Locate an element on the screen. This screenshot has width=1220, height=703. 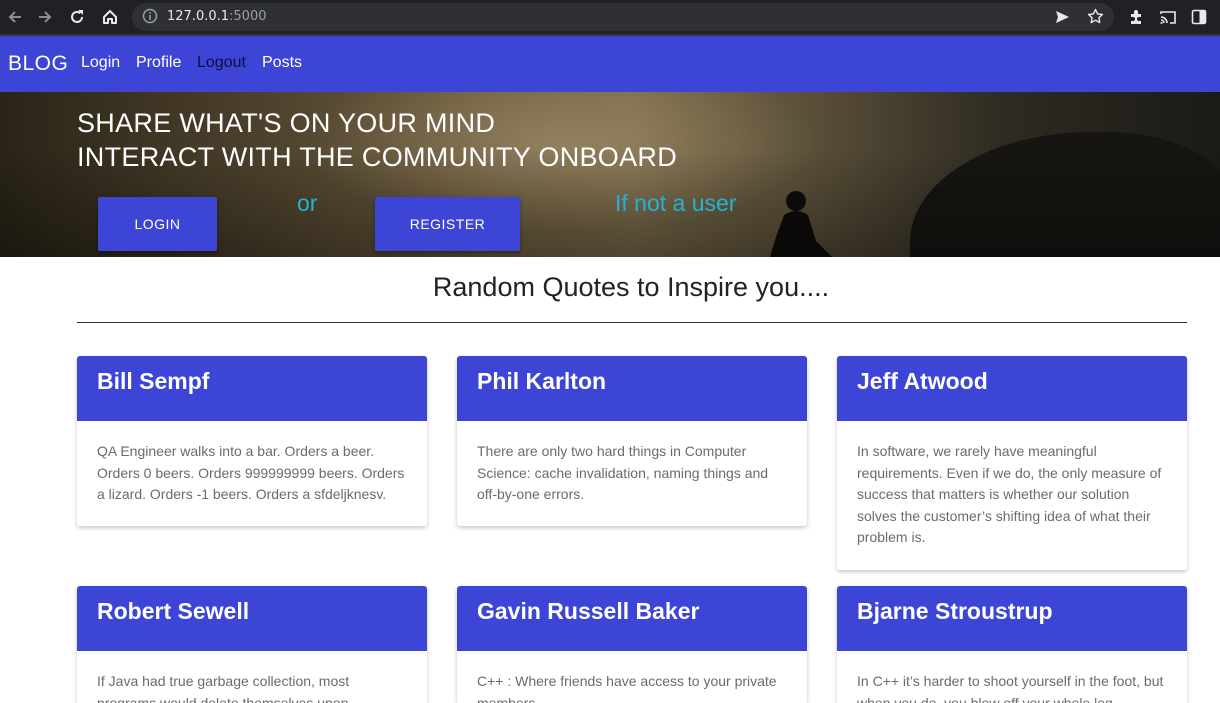
browser-toolbar: 127.0.0.1:5000 is located at coordinates (610, 17).